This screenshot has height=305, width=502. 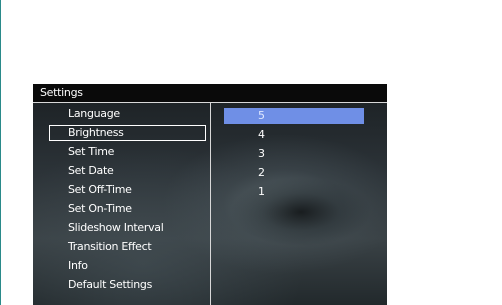 What do you see at coordinates (127, 133) in the screenshot?
I see `menu-item-brightness: Brightness` at bounding box center [127, 133].